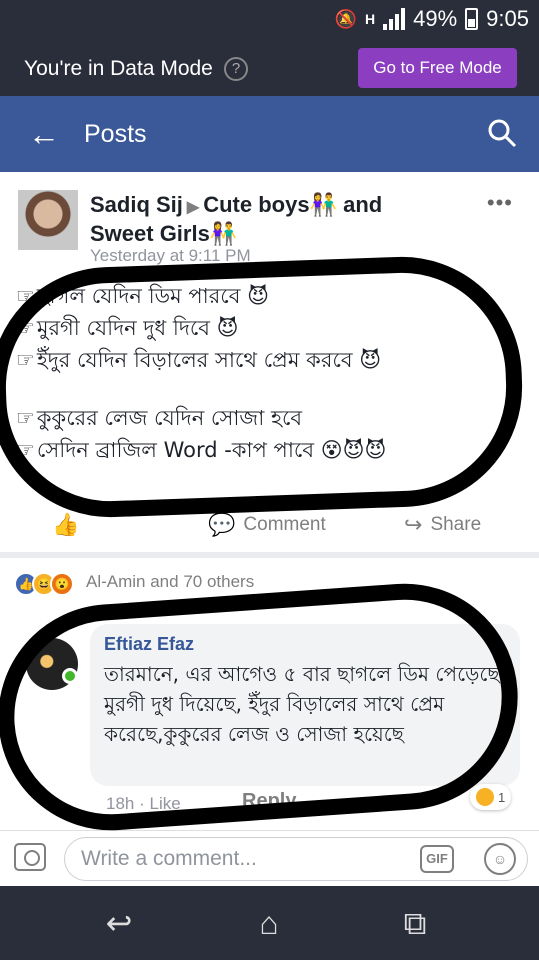 Image resolution: width=539 pixels, height=960 pixels. I want to click on data-mode-message: You're in Data Mode, so click(118, 68).